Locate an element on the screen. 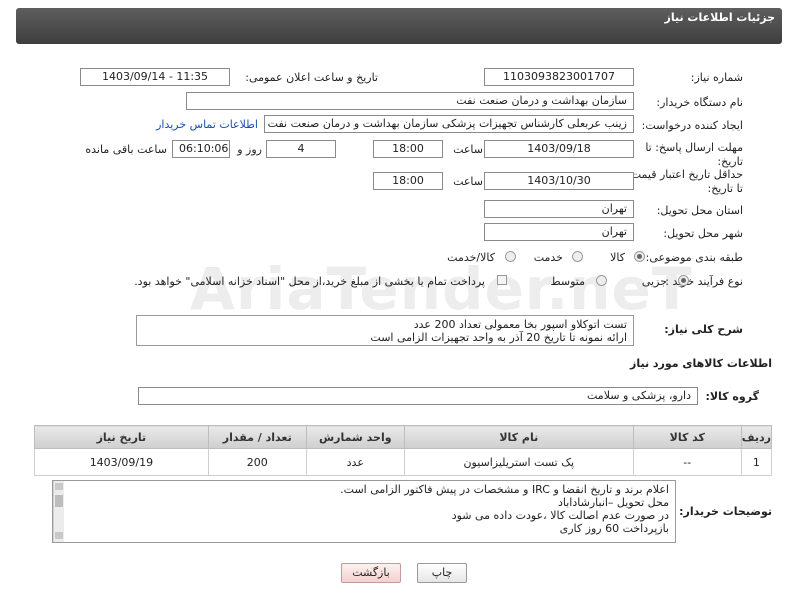 Image resolution: width=789 pixels, height=598 pixels. remaining-time: 06:10:06 is located at coordinates (201, 149).